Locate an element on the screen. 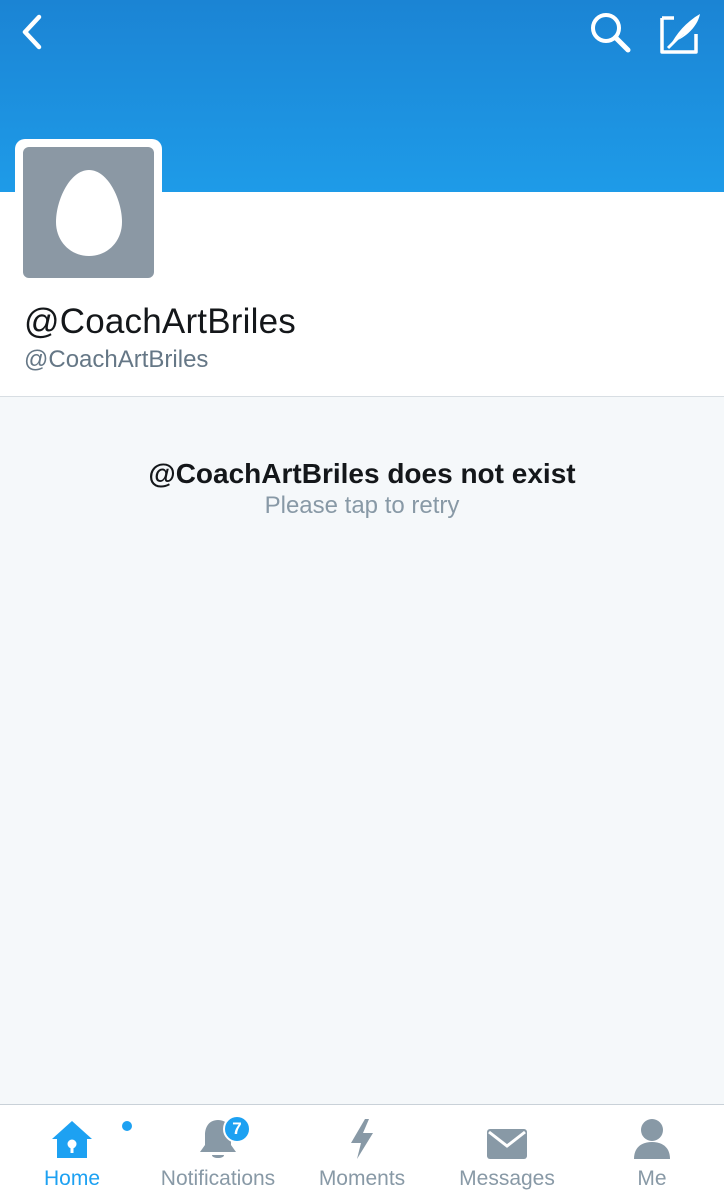 This screenshot has width=724, height=1200. tab-home: Home is located at coordinates (77, 1152).